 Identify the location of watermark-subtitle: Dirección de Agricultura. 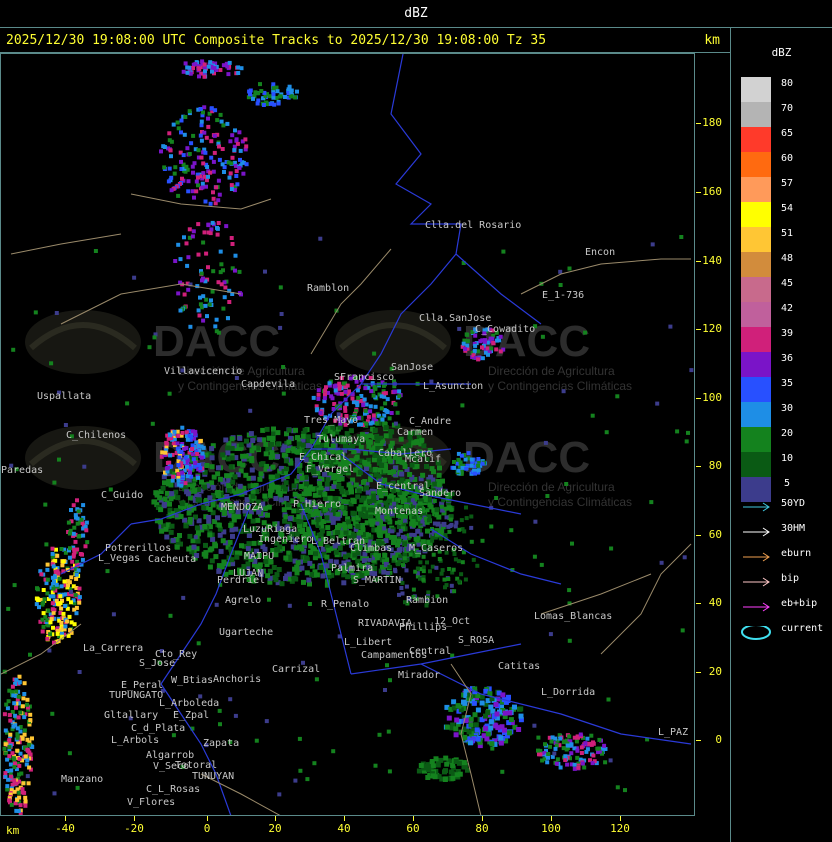
(551, 371).